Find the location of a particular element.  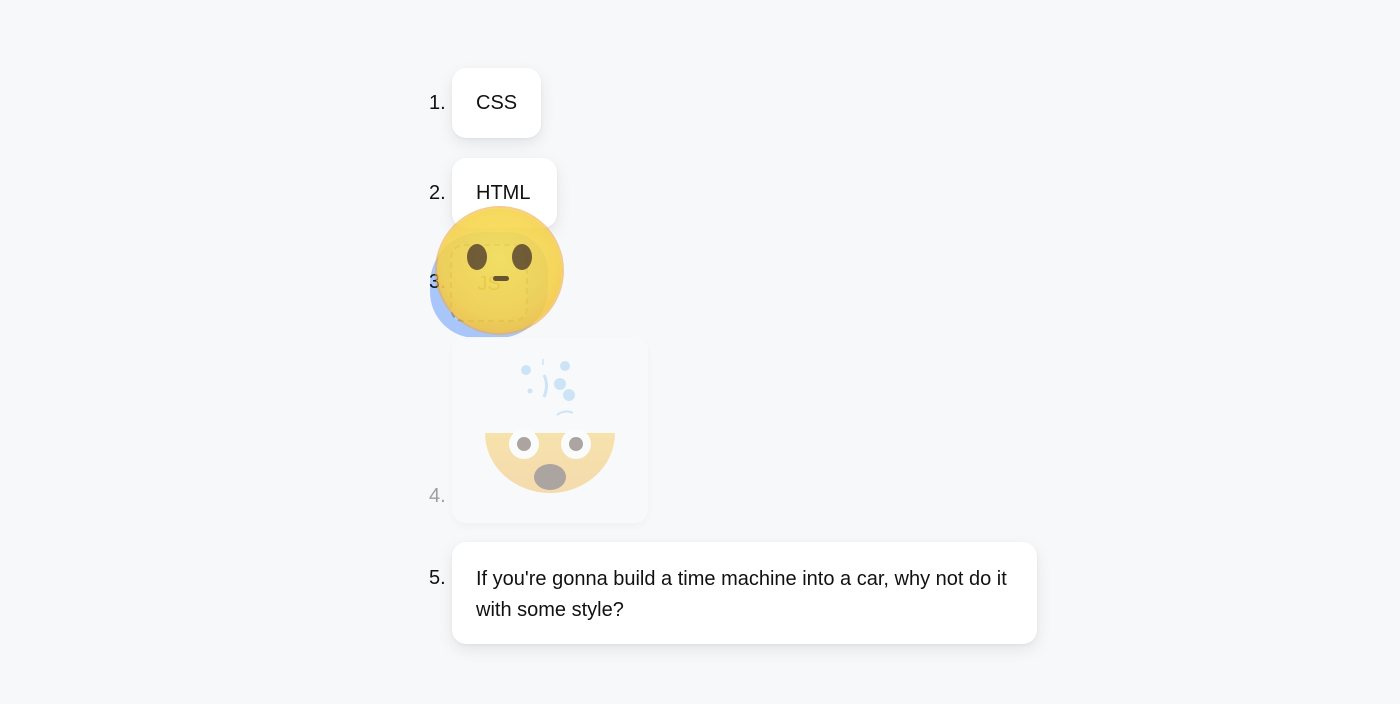

list-number: 2. is located at coordinates (437, 193).